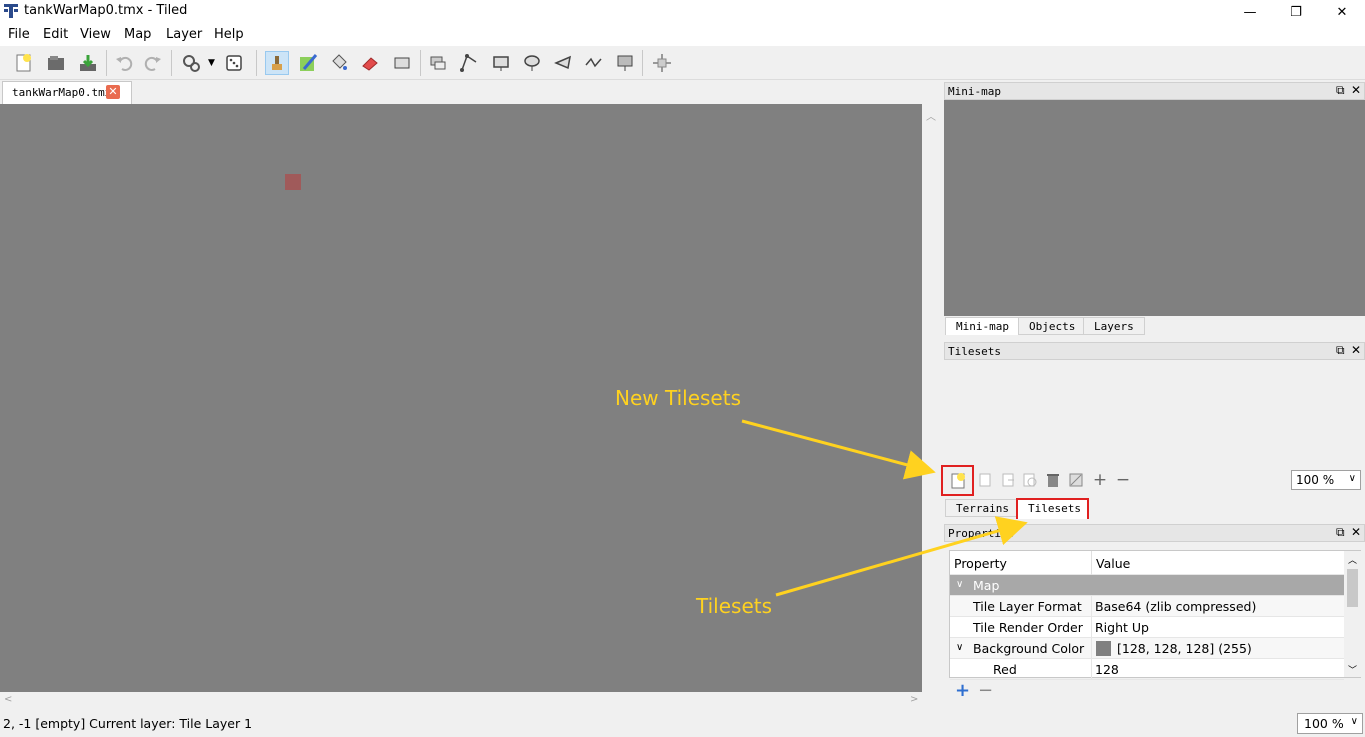 This screenshot has width=1365, height=737. I want to click on table-row: Red 128, so click(1147, 669).